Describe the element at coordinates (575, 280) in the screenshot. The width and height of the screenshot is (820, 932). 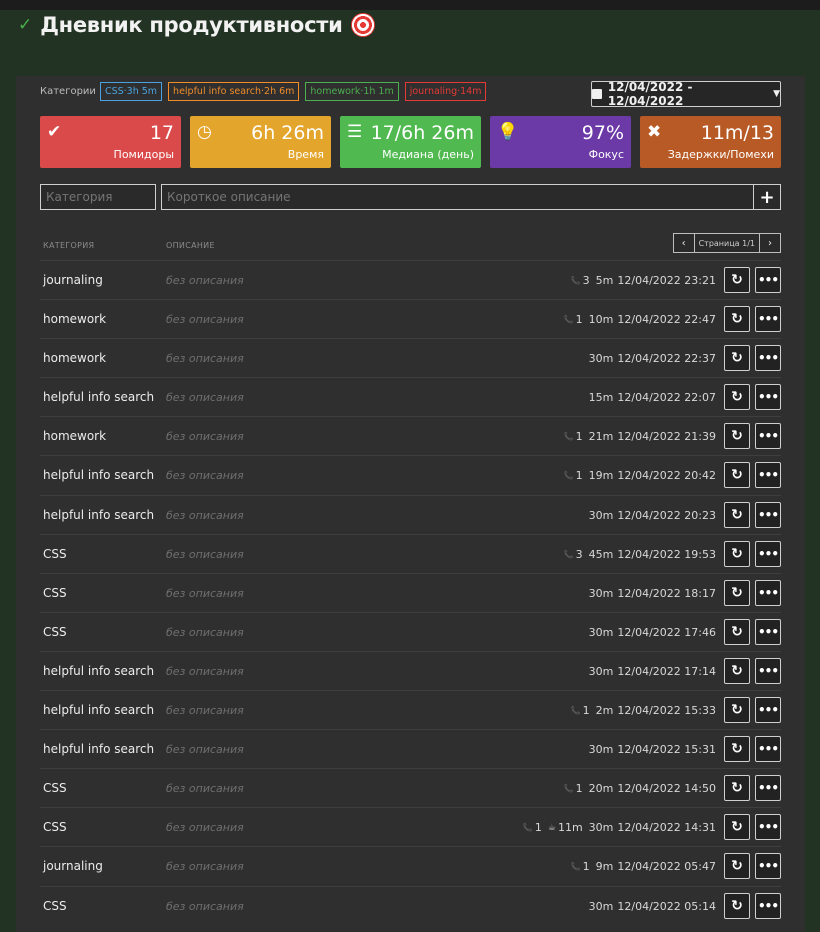
I see `phone-icon: 📞` at that location.